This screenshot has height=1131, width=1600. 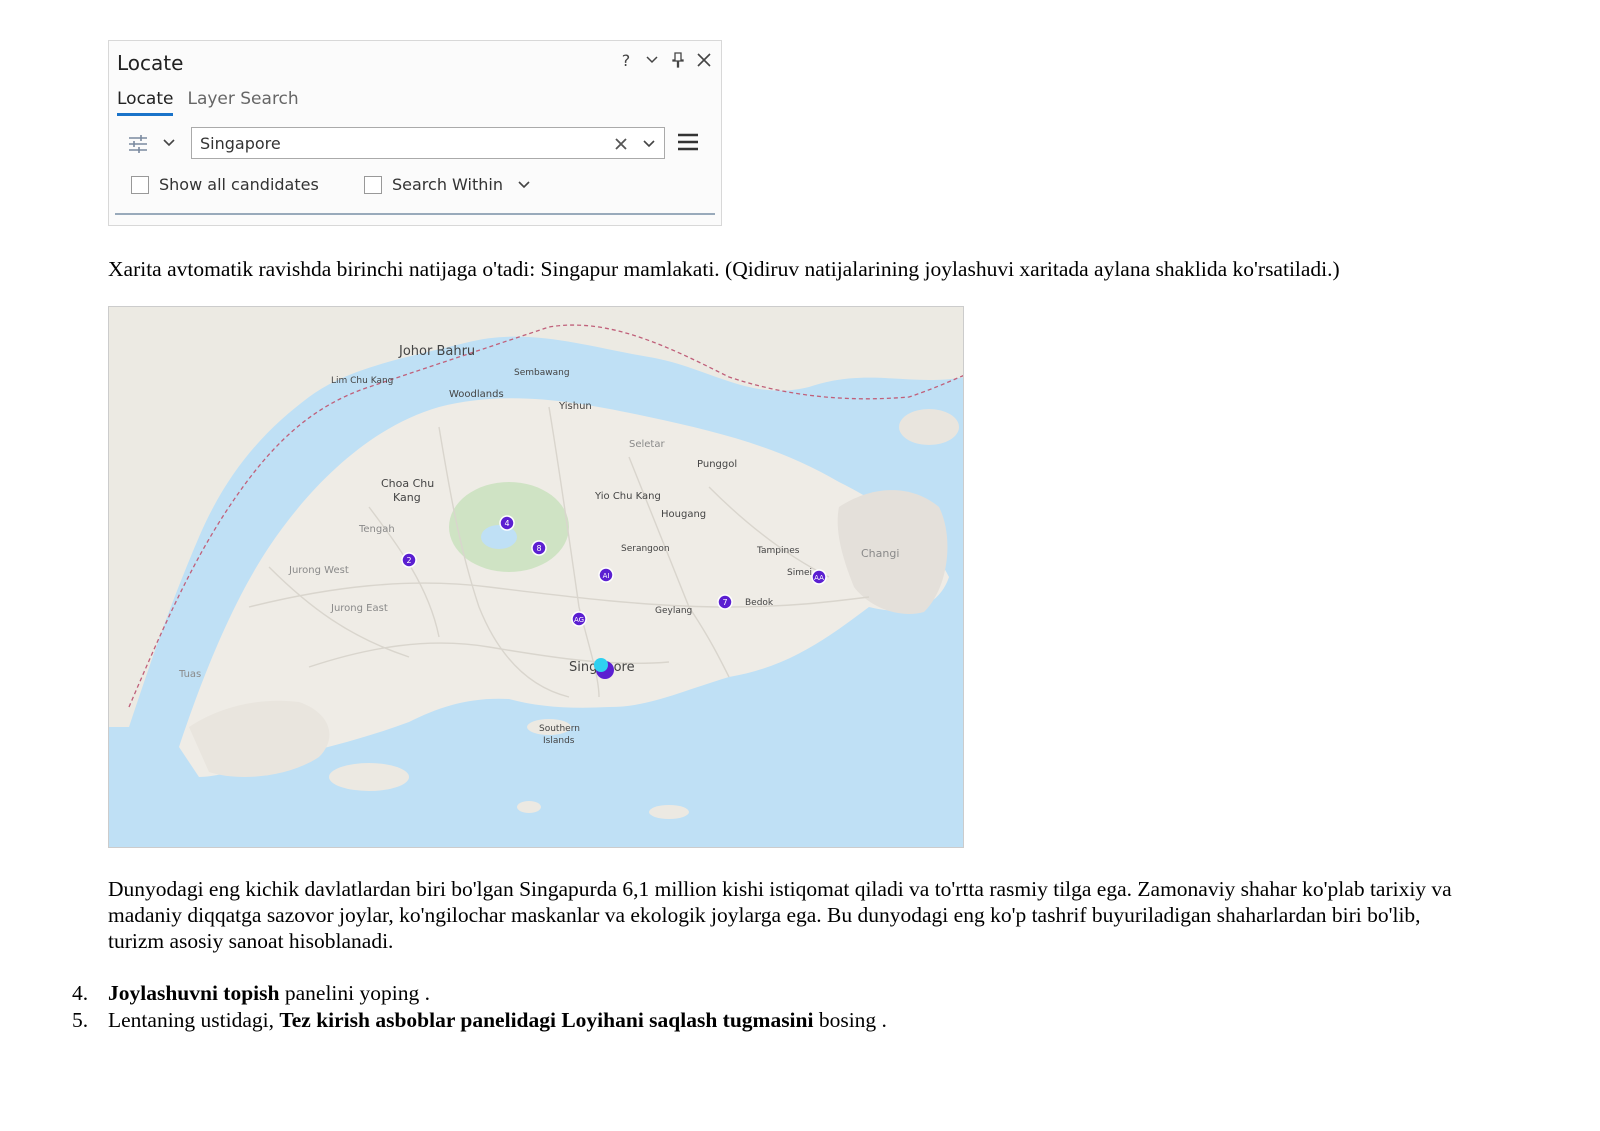 I want to click on label-jurong-east: Jurong East, so click(x=359, y=608).